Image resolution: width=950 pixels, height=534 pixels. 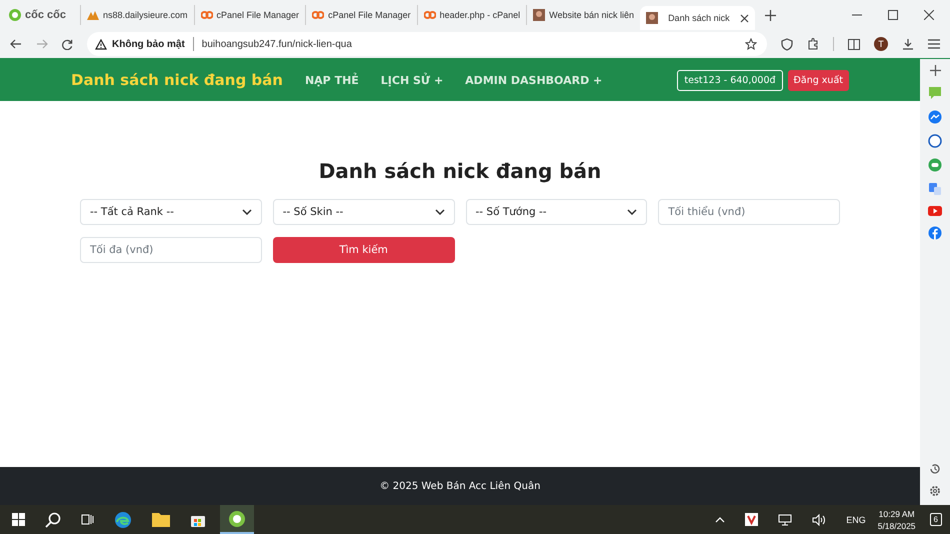 What do you see at coordinates (751, 44) in the screenshot?
I see `star-icon` at bounding box center [751, 44].